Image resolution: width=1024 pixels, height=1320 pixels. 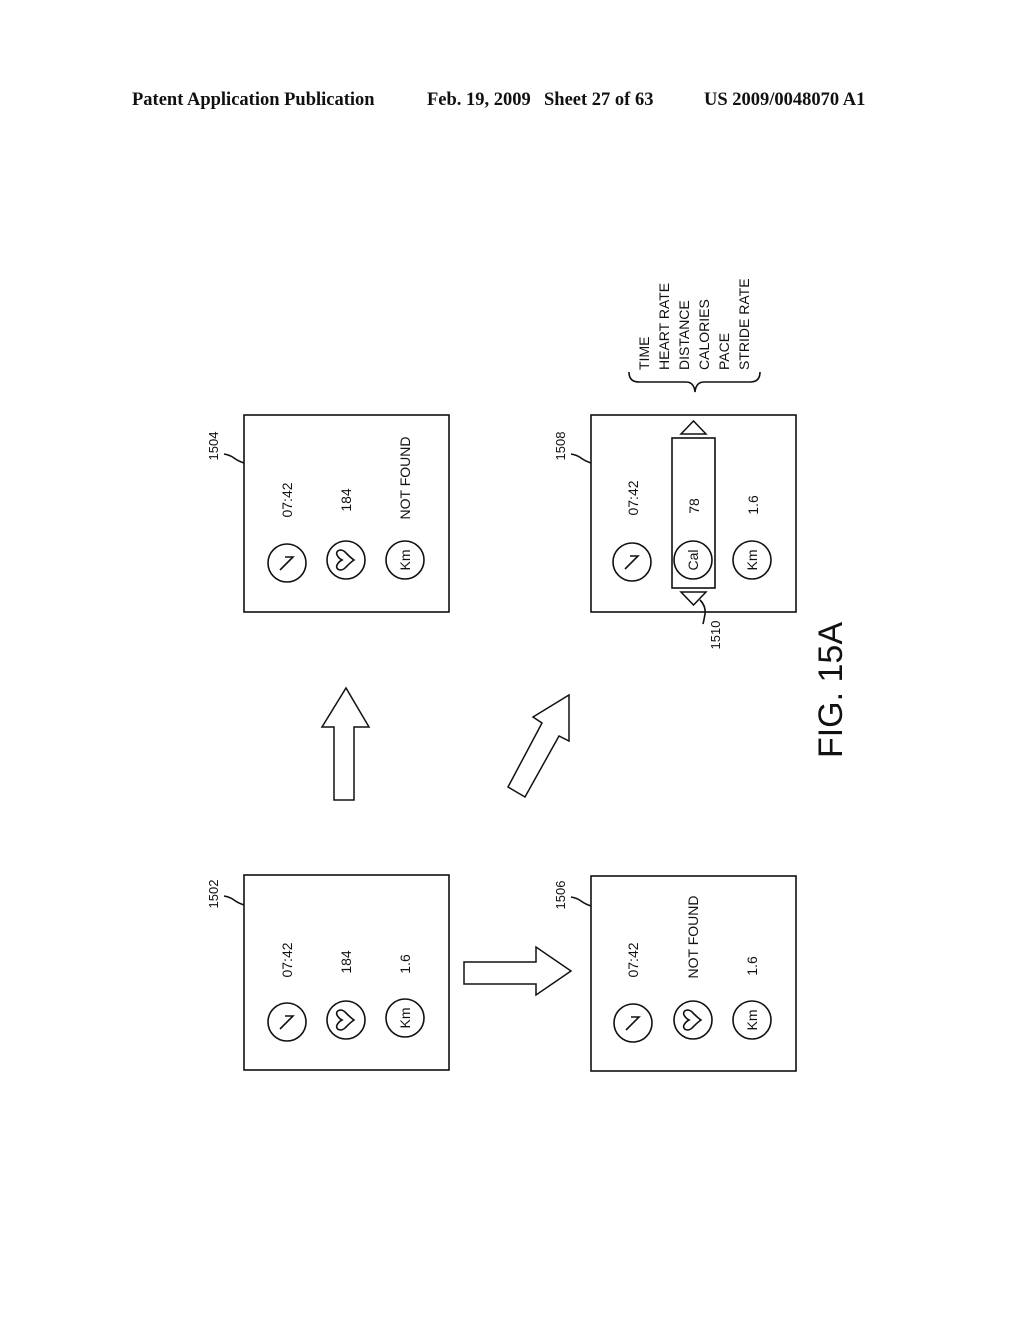 I want to click on panel-1506: 1506 07:42 NOT FOUND Km 1.6, so click(x=675, y=973).